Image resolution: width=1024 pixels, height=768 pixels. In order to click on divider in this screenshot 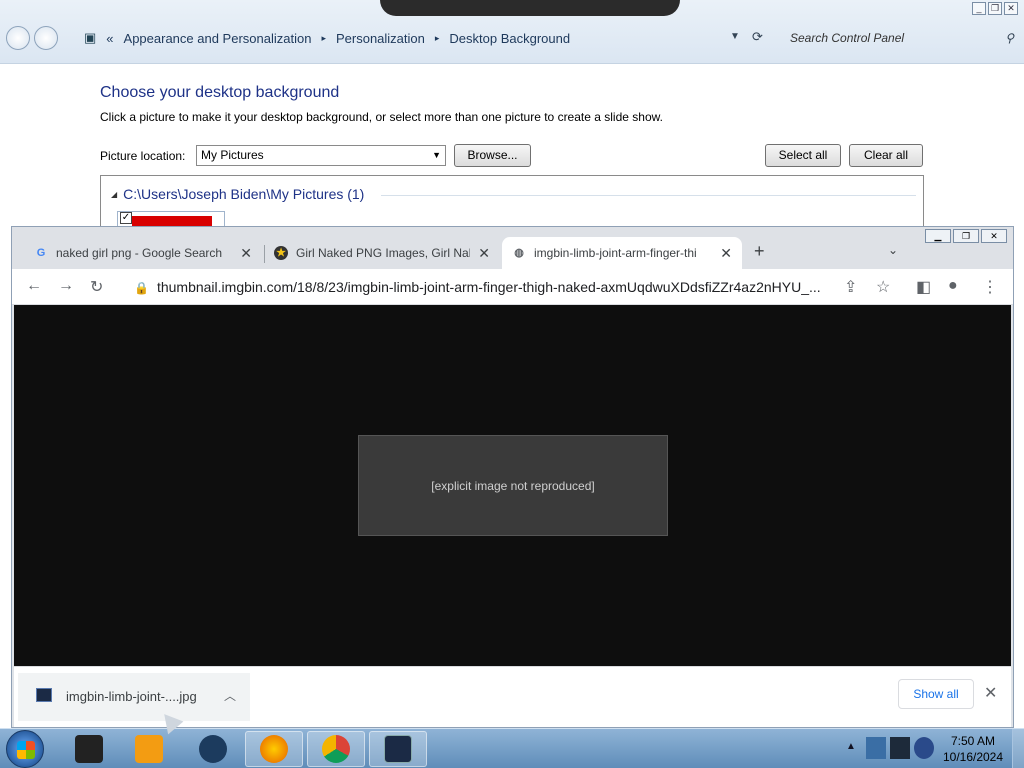, I will do `click(648, 195)`.